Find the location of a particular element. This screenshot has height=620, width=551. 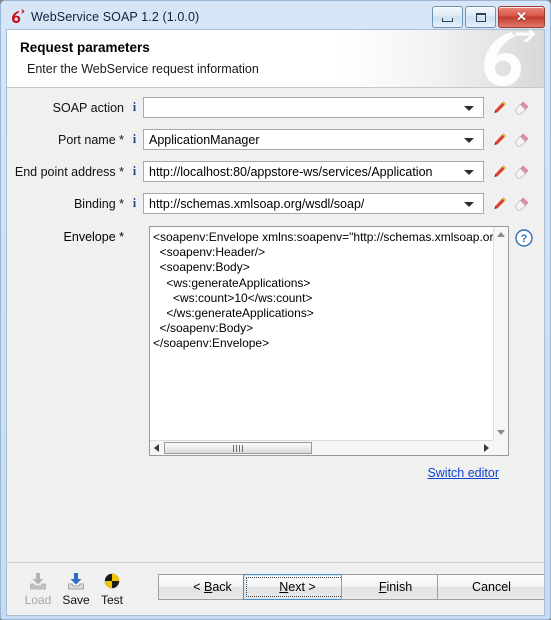

save-tray-icon is located at coordinates (76, 581).